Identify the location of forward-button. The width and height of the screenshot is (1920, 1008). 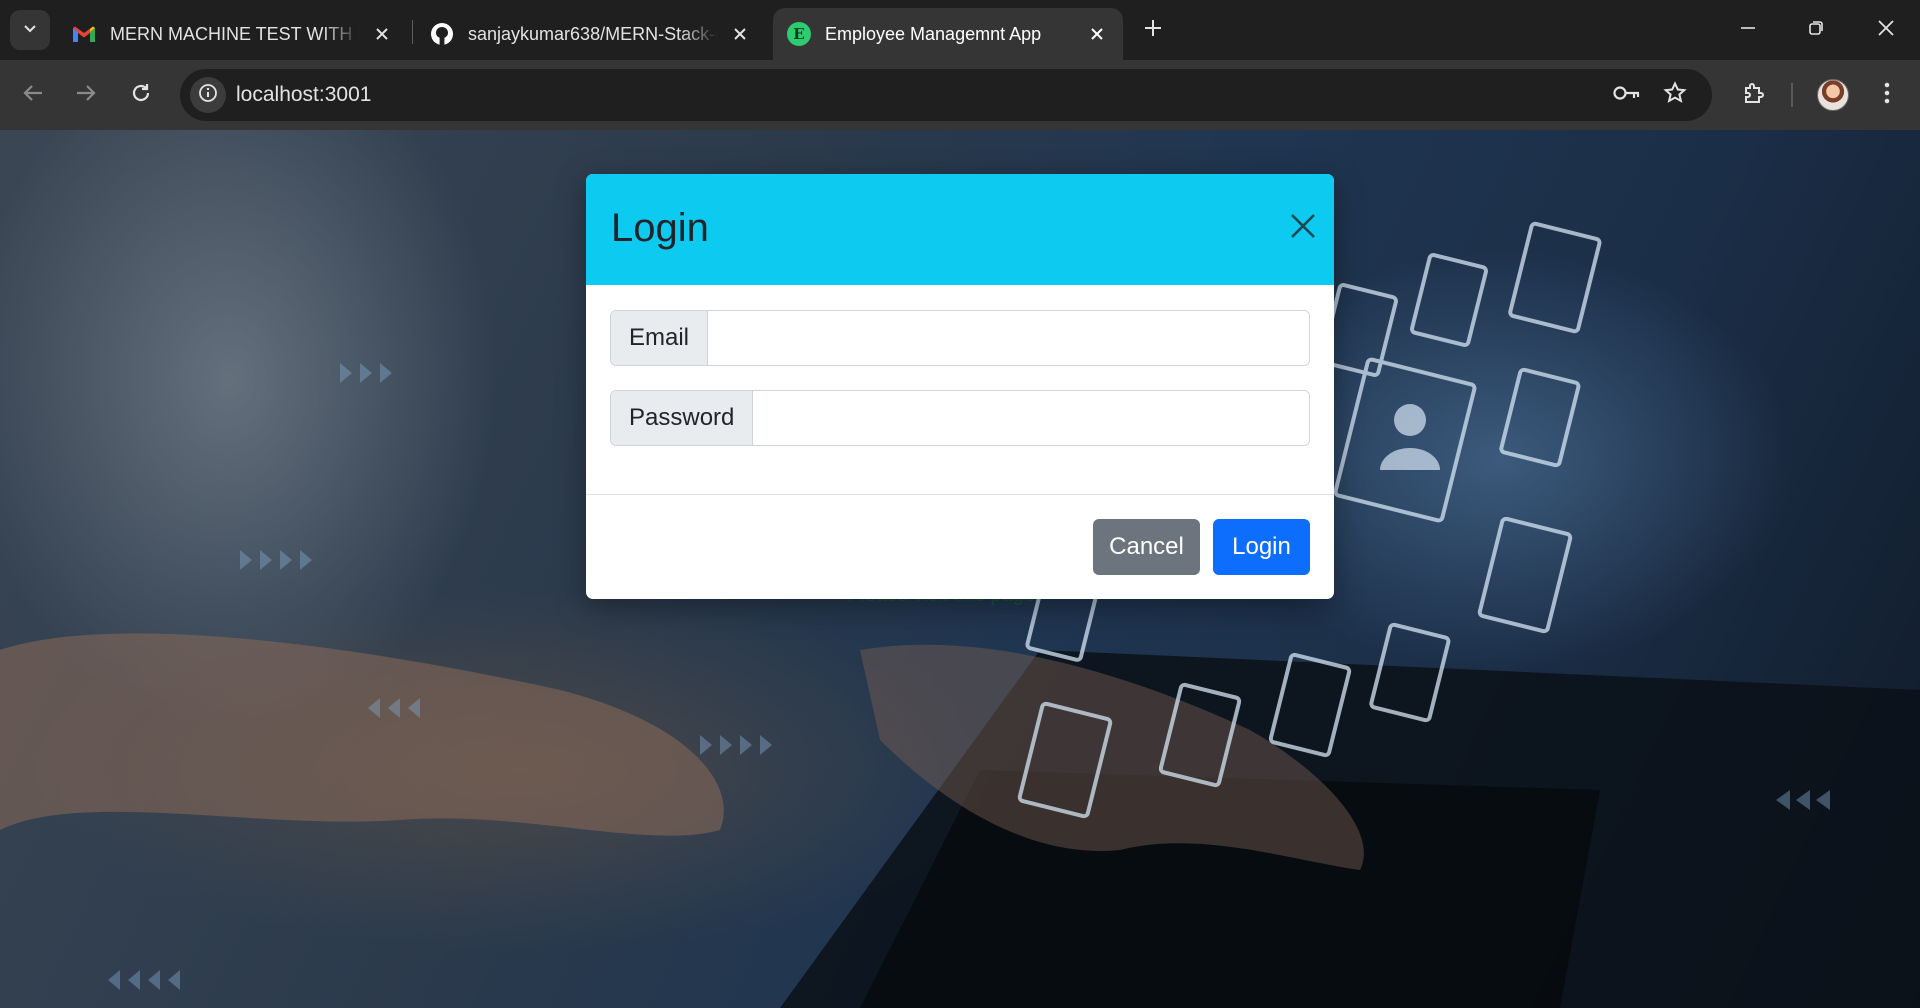
(86, 95).